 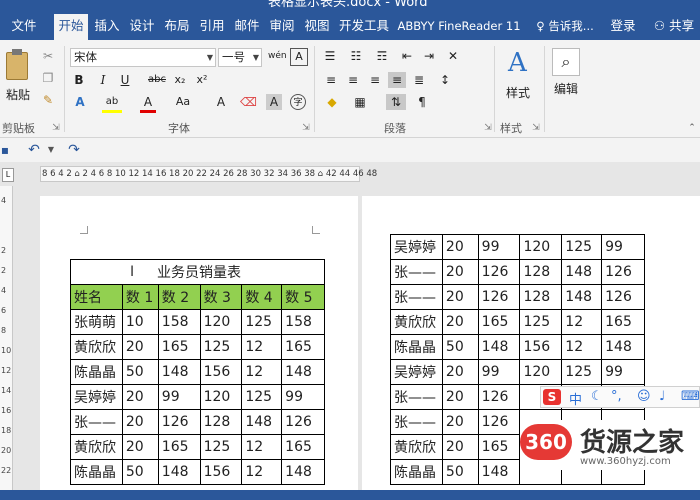 What do you see at coordinates (107, 27) in the screenshot?
I see `tab-insert: 插入` at bounding box center [107, 27].